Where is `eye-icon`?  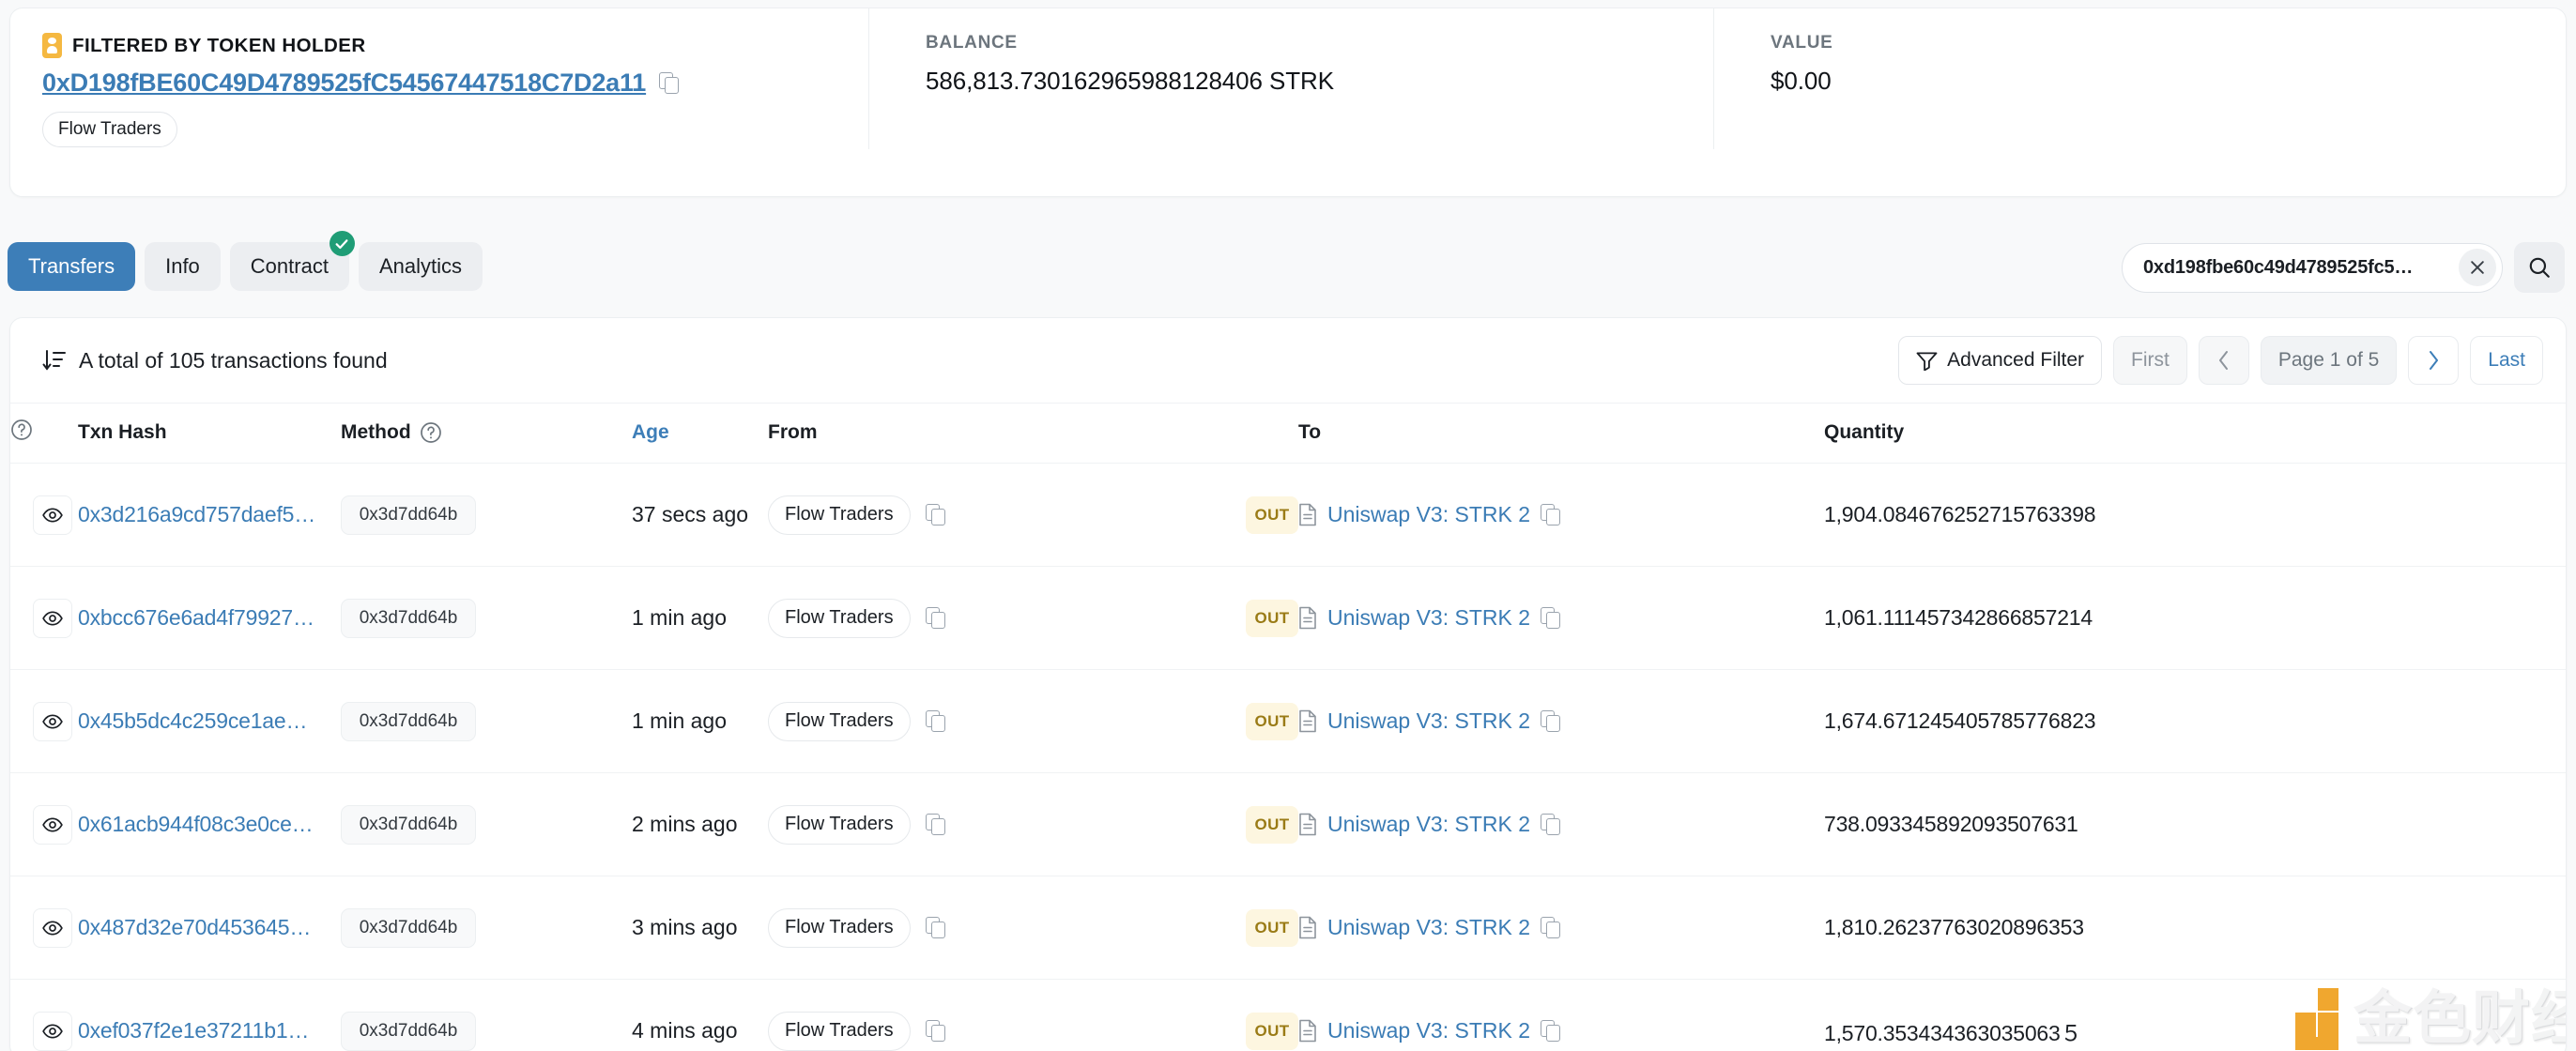
eye-icon is located at coordinates (53, 824).